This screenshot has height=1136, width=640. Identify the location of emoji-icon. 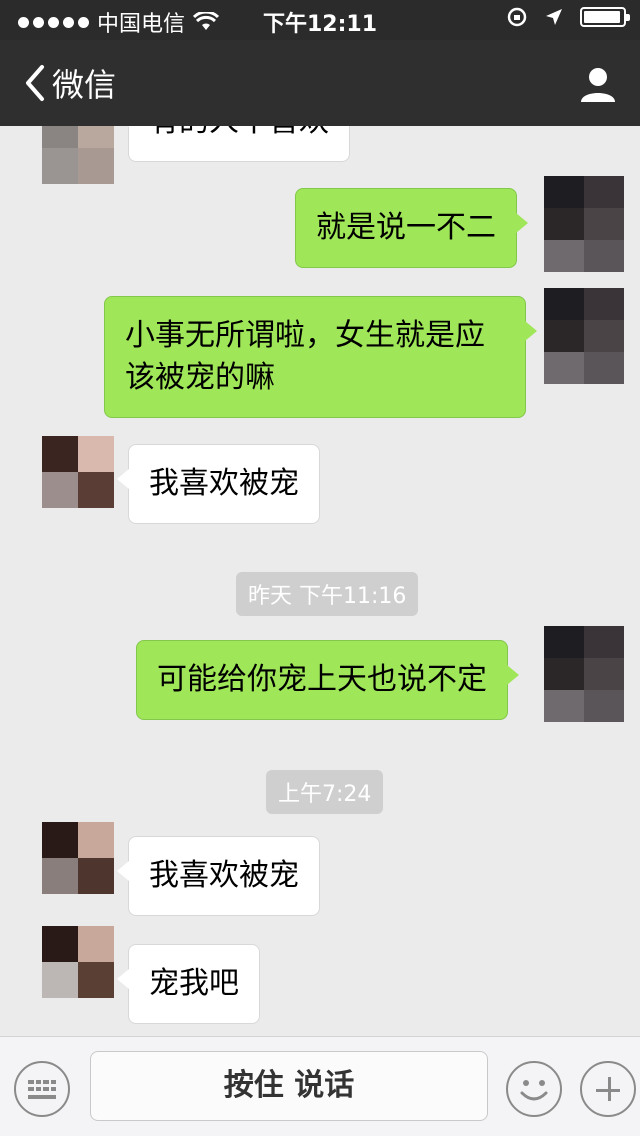
(534, 1089).